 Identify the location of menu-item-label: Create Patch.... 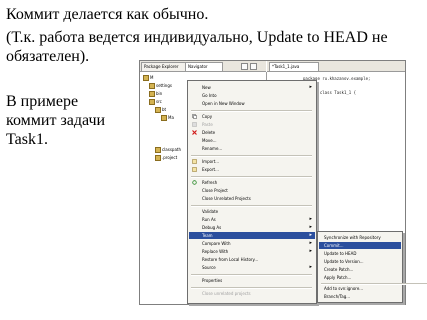
(339, 269).